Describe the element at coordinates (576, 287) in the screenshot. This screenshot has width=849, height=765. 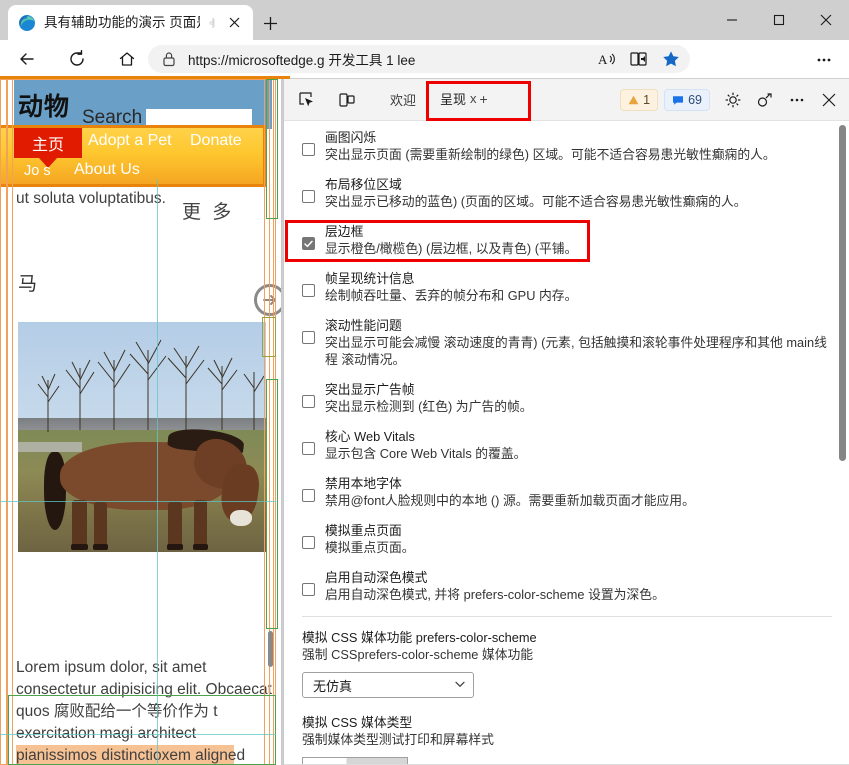
I see `option-texts: 帧呈现统计信息 绘制帧吞吐量、丢弃的帧分布和 GPU 内存。` at that location.